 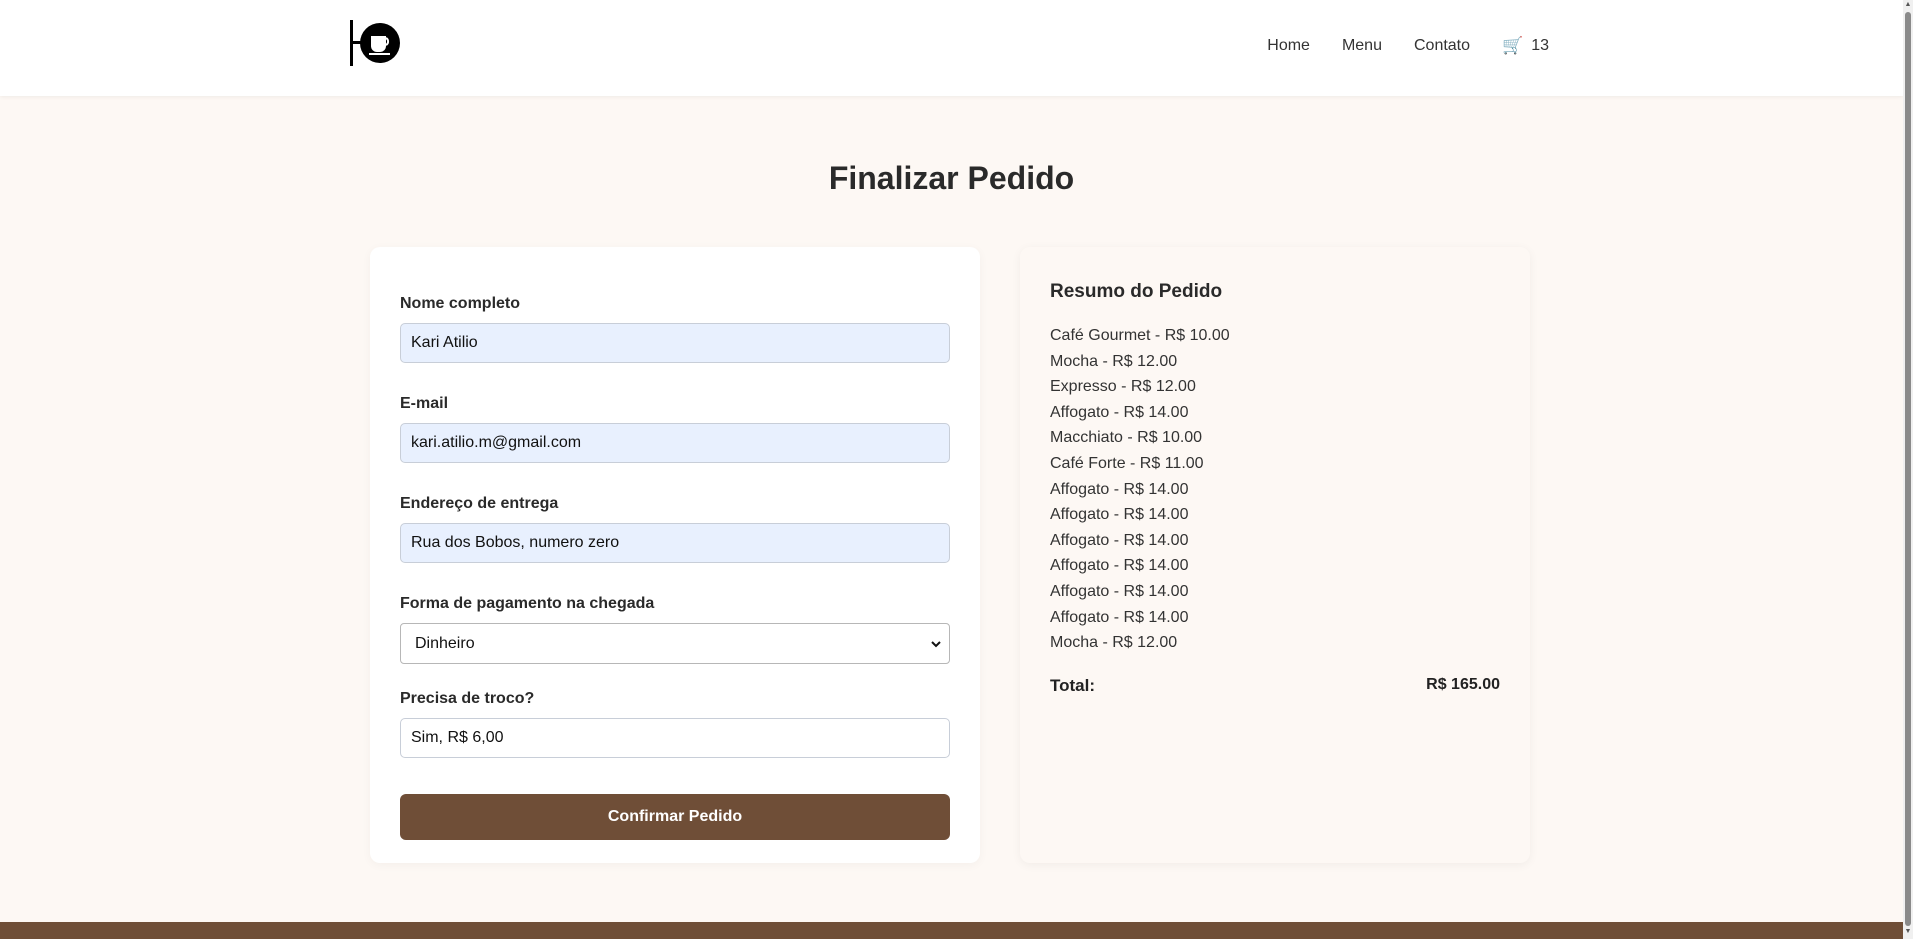 I want to click on list-item: Café Gourmet - R$ 10.00, so click(x=1140, y=335).